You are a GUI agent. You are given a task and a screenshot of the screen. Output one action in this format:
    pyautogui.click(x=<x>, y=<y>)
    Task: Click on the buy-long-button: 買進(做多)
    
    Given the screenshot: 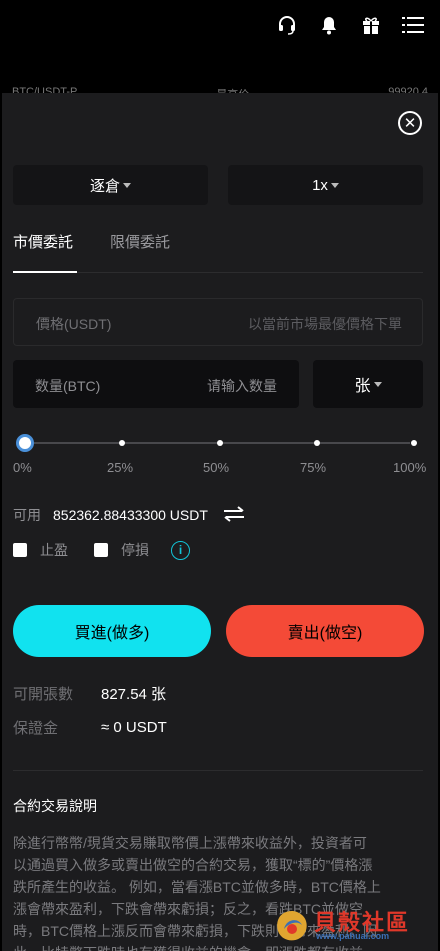 What is the action you would take?
    pyautogui.click(x=112, y=631)
    